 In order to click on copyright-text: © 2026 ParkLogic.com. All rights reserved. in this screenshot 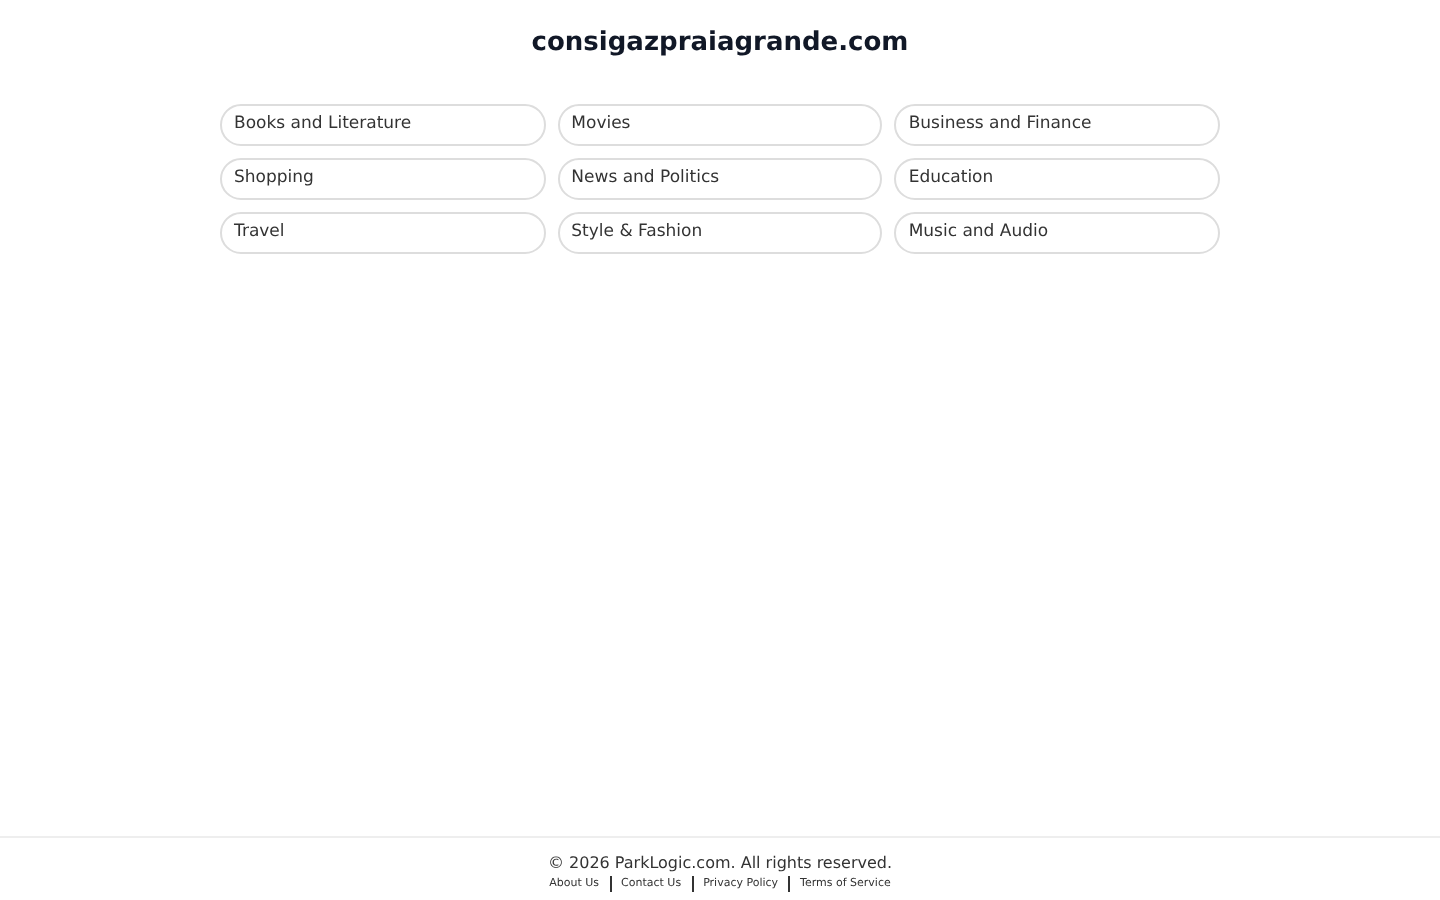, I will do `click(720, 864)`.